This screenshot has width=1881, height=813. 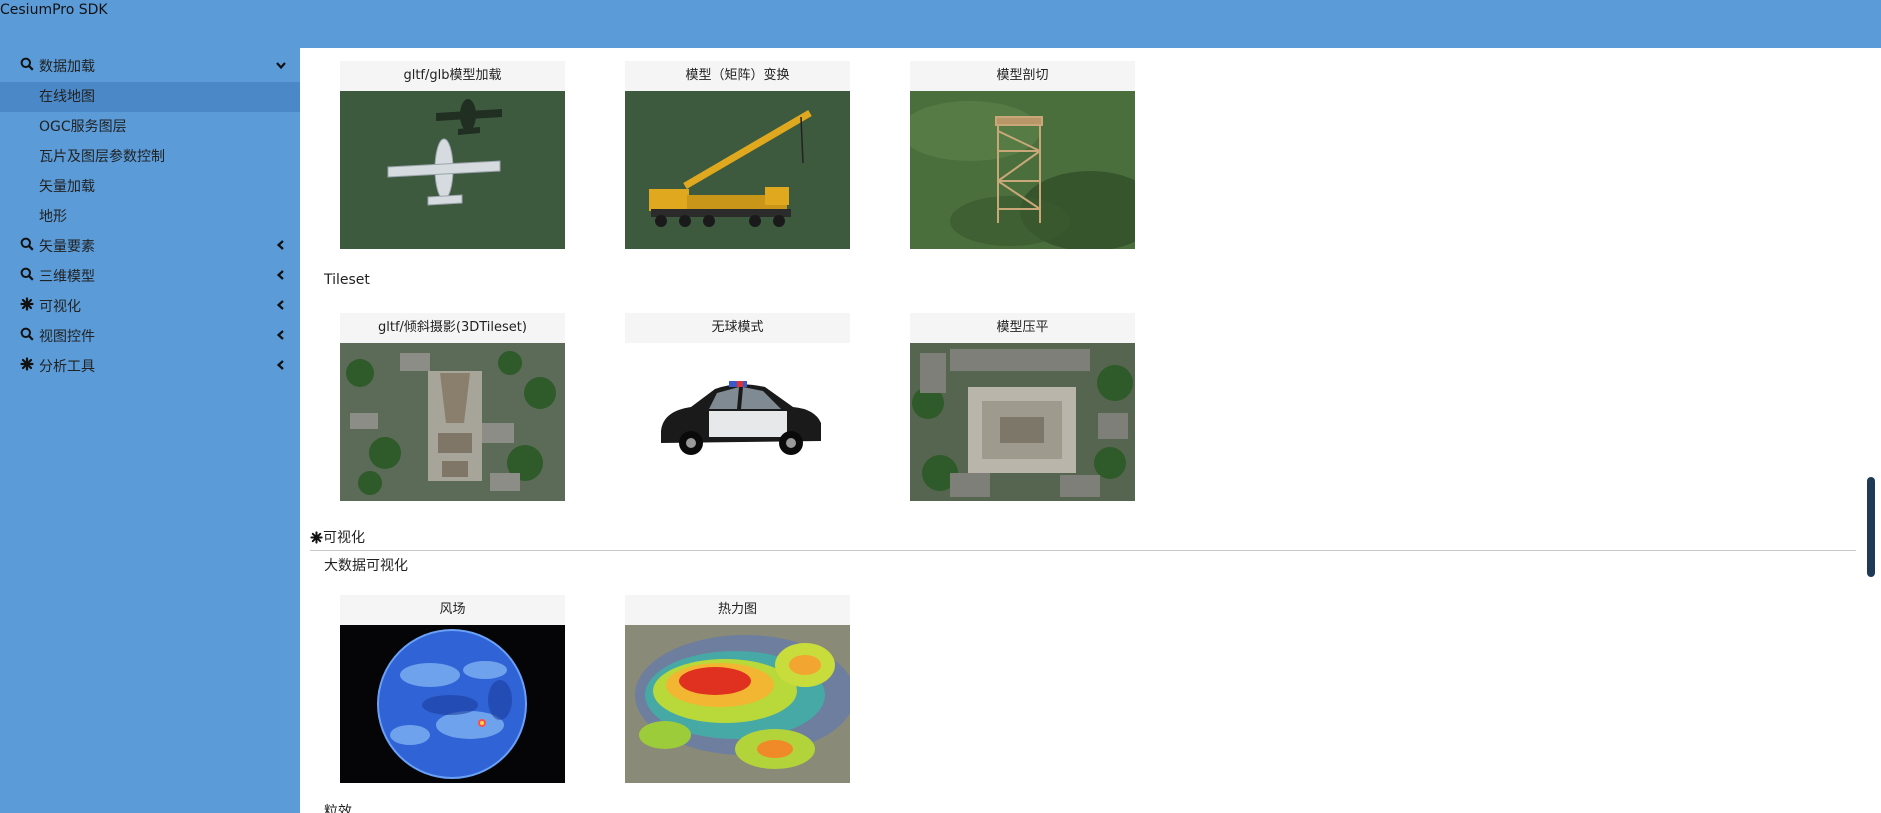 I want to click on category-divider, so click(x=1083, y=550).